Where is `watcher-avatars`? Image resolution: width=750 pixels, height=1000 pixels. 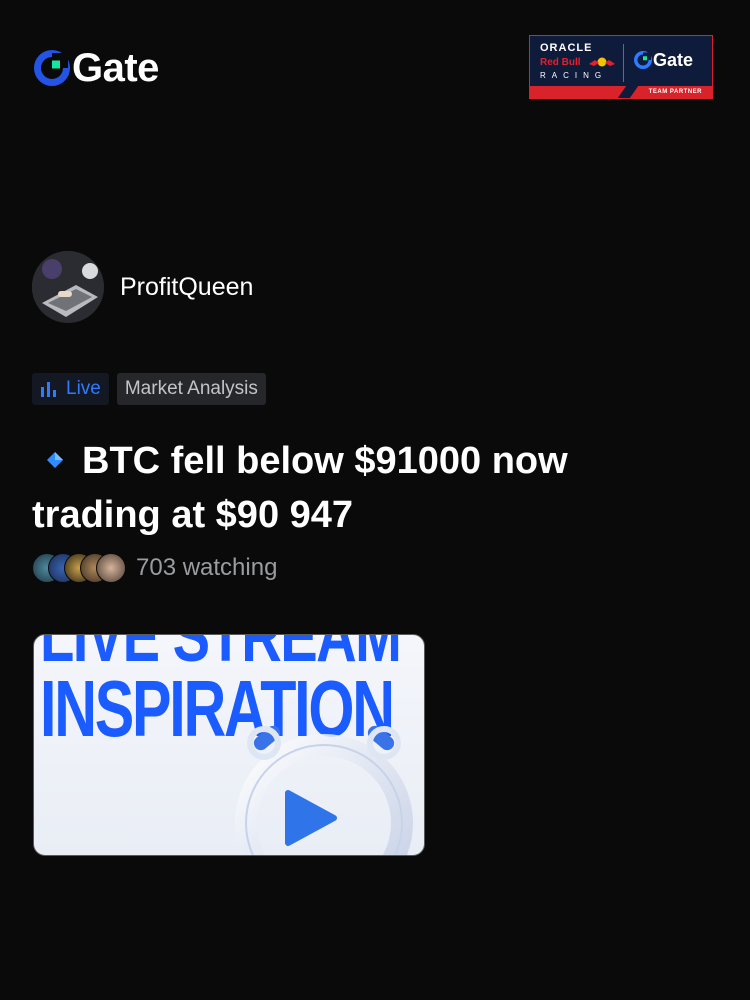
watcher-avatars is located at coordinates (79, 568).